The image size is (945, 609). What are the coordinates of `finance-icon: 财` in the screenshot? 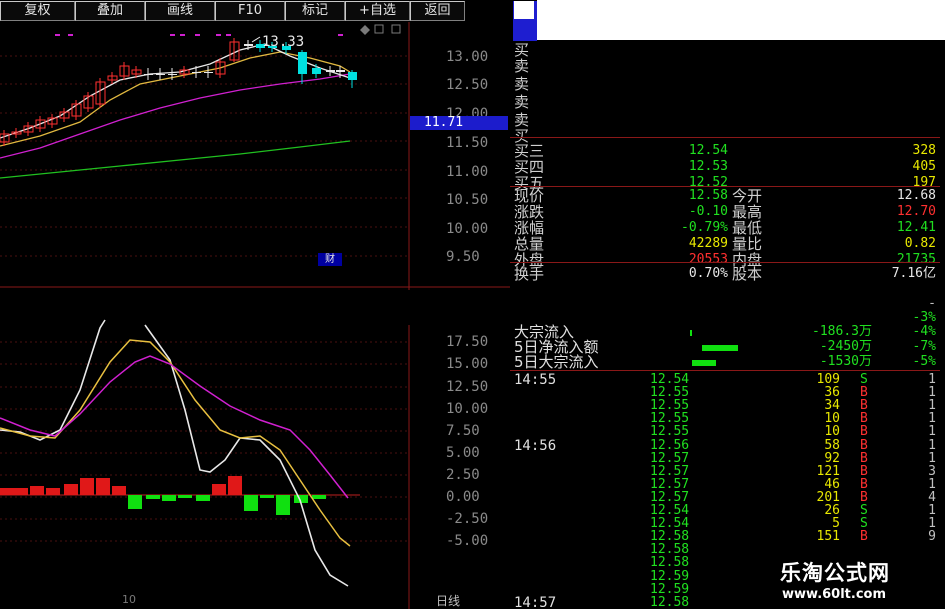 It's located at (330, 259).